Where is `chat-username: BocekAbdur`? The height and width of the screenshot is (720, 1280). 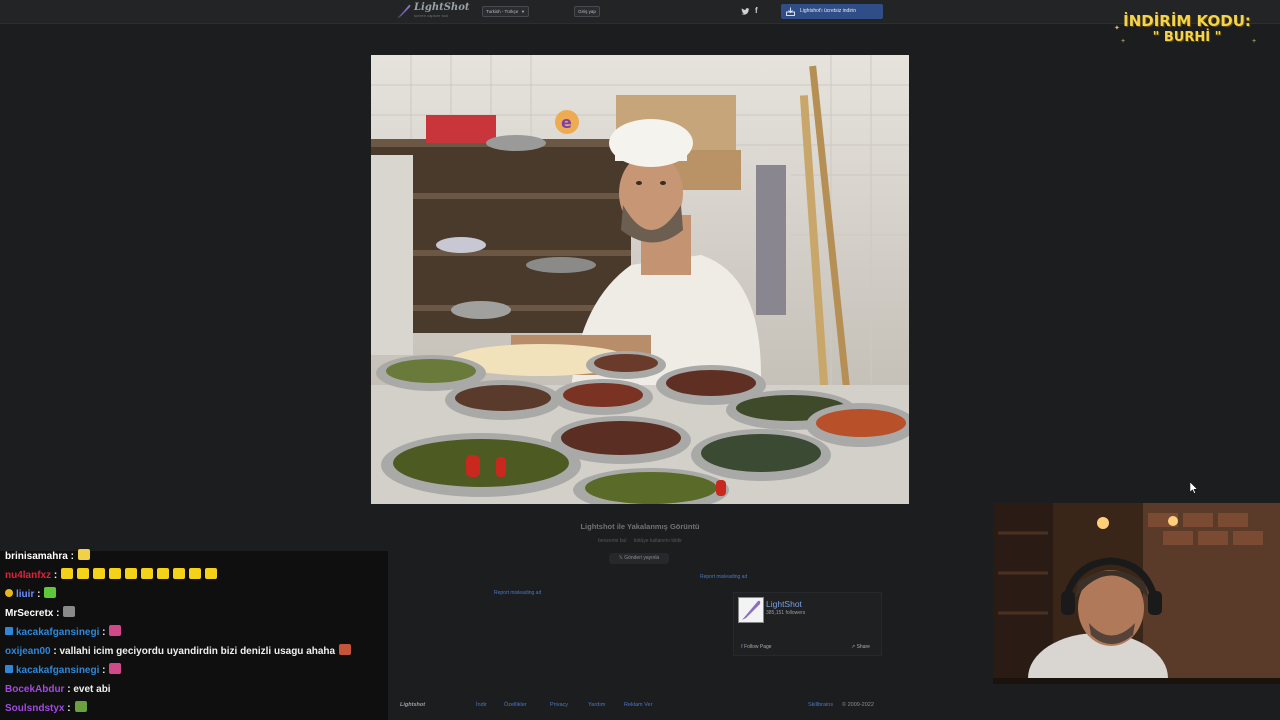
chat-username: BocekAbdur is located at coordinates (34, 689).